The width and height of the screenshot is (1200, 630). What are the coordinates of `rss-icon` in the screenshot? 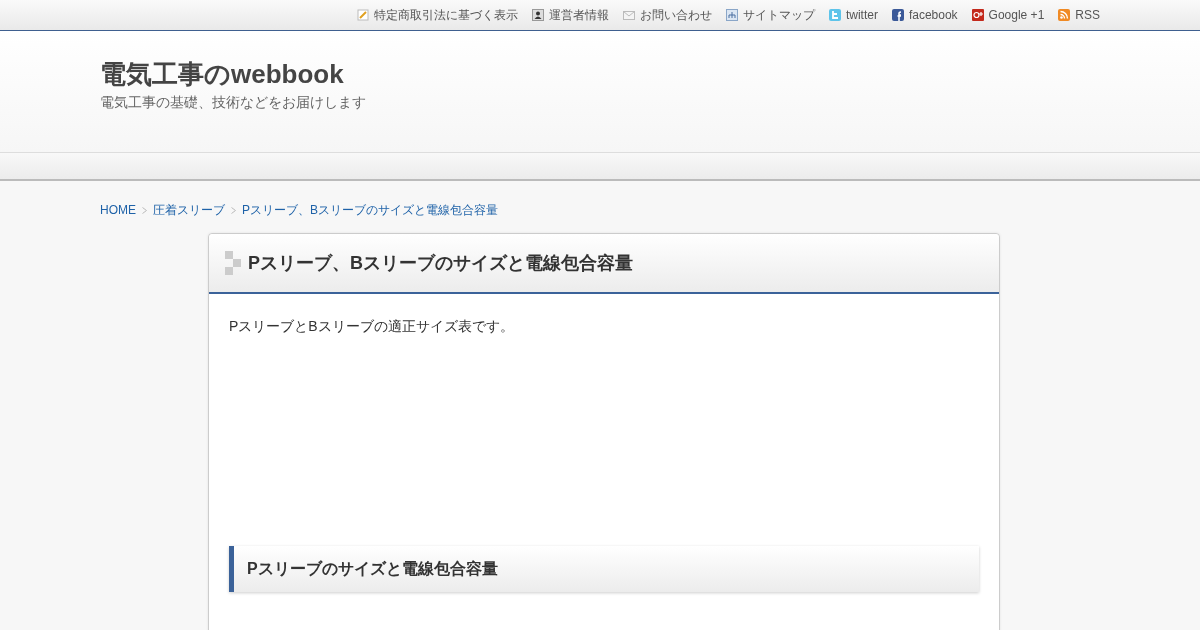 It's located at (1064, 15).